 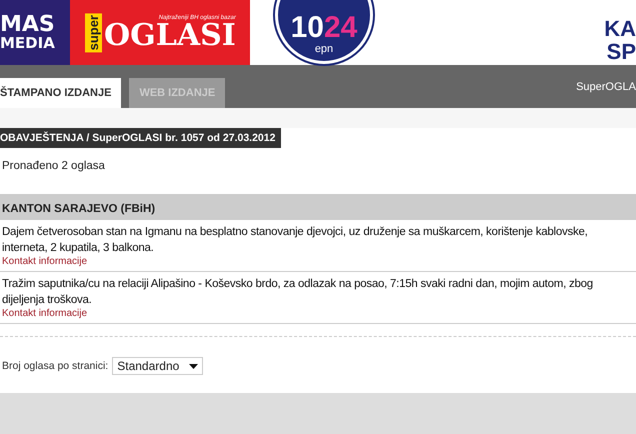 I want to click on caret-icon, so click(x=193, y=366).